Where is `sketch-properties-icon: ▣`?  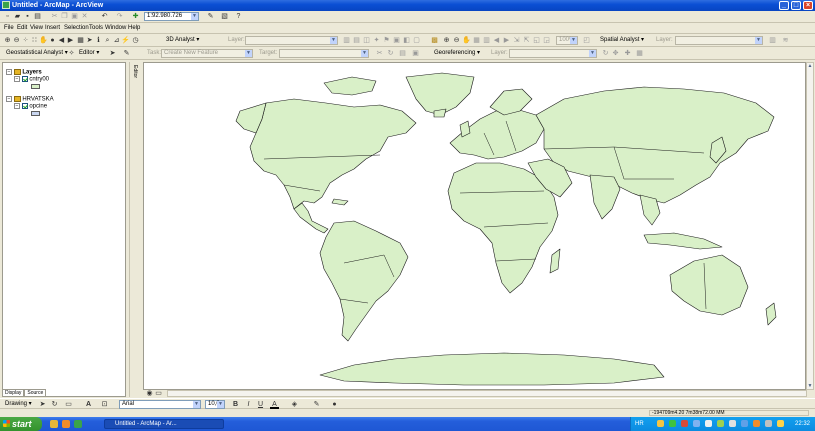 sketch-properties-icon: ▣ is located at coordinates (415, 53).